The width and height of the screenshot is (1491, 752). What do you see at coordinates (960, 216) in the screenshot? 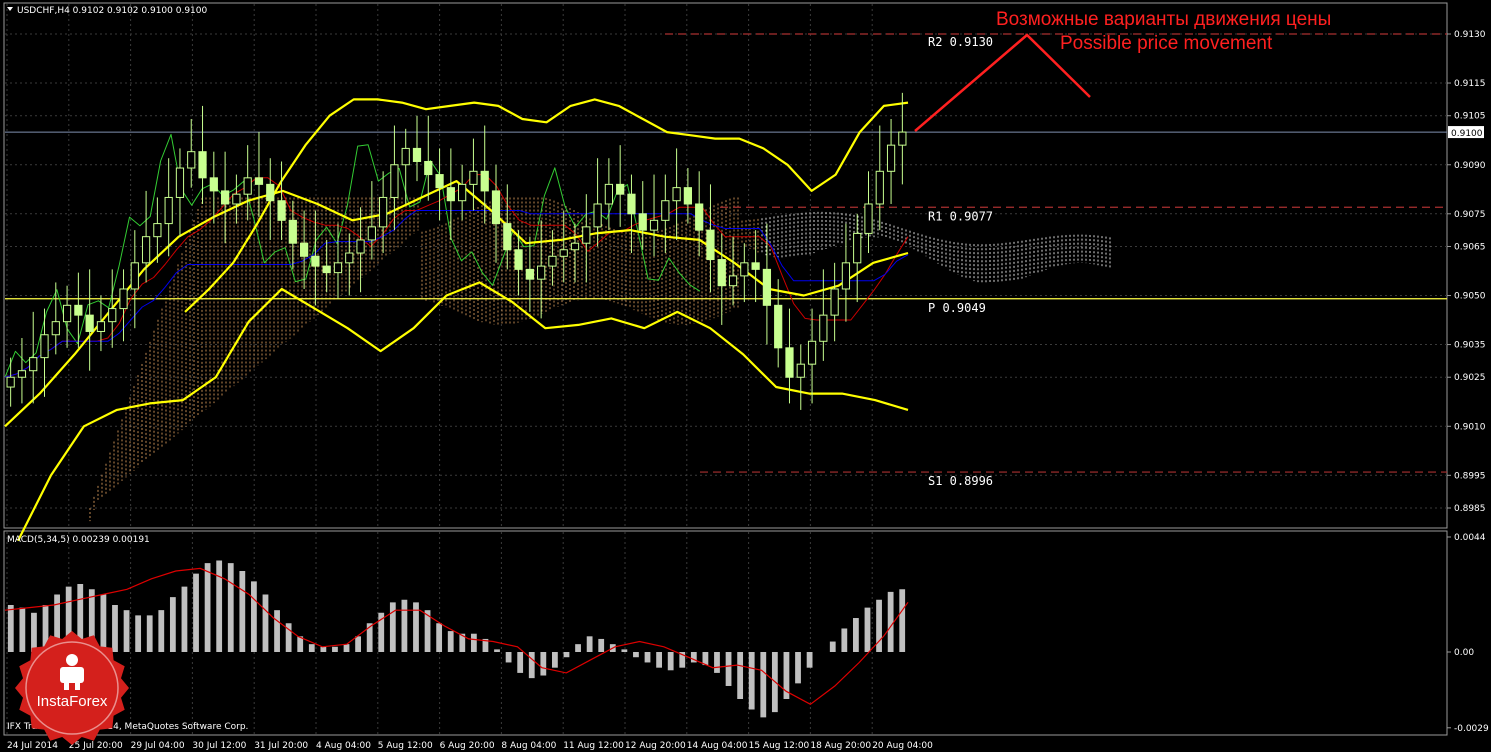
I see `level-label-R1: R1 0.9077` at bounding box center [960, 216].